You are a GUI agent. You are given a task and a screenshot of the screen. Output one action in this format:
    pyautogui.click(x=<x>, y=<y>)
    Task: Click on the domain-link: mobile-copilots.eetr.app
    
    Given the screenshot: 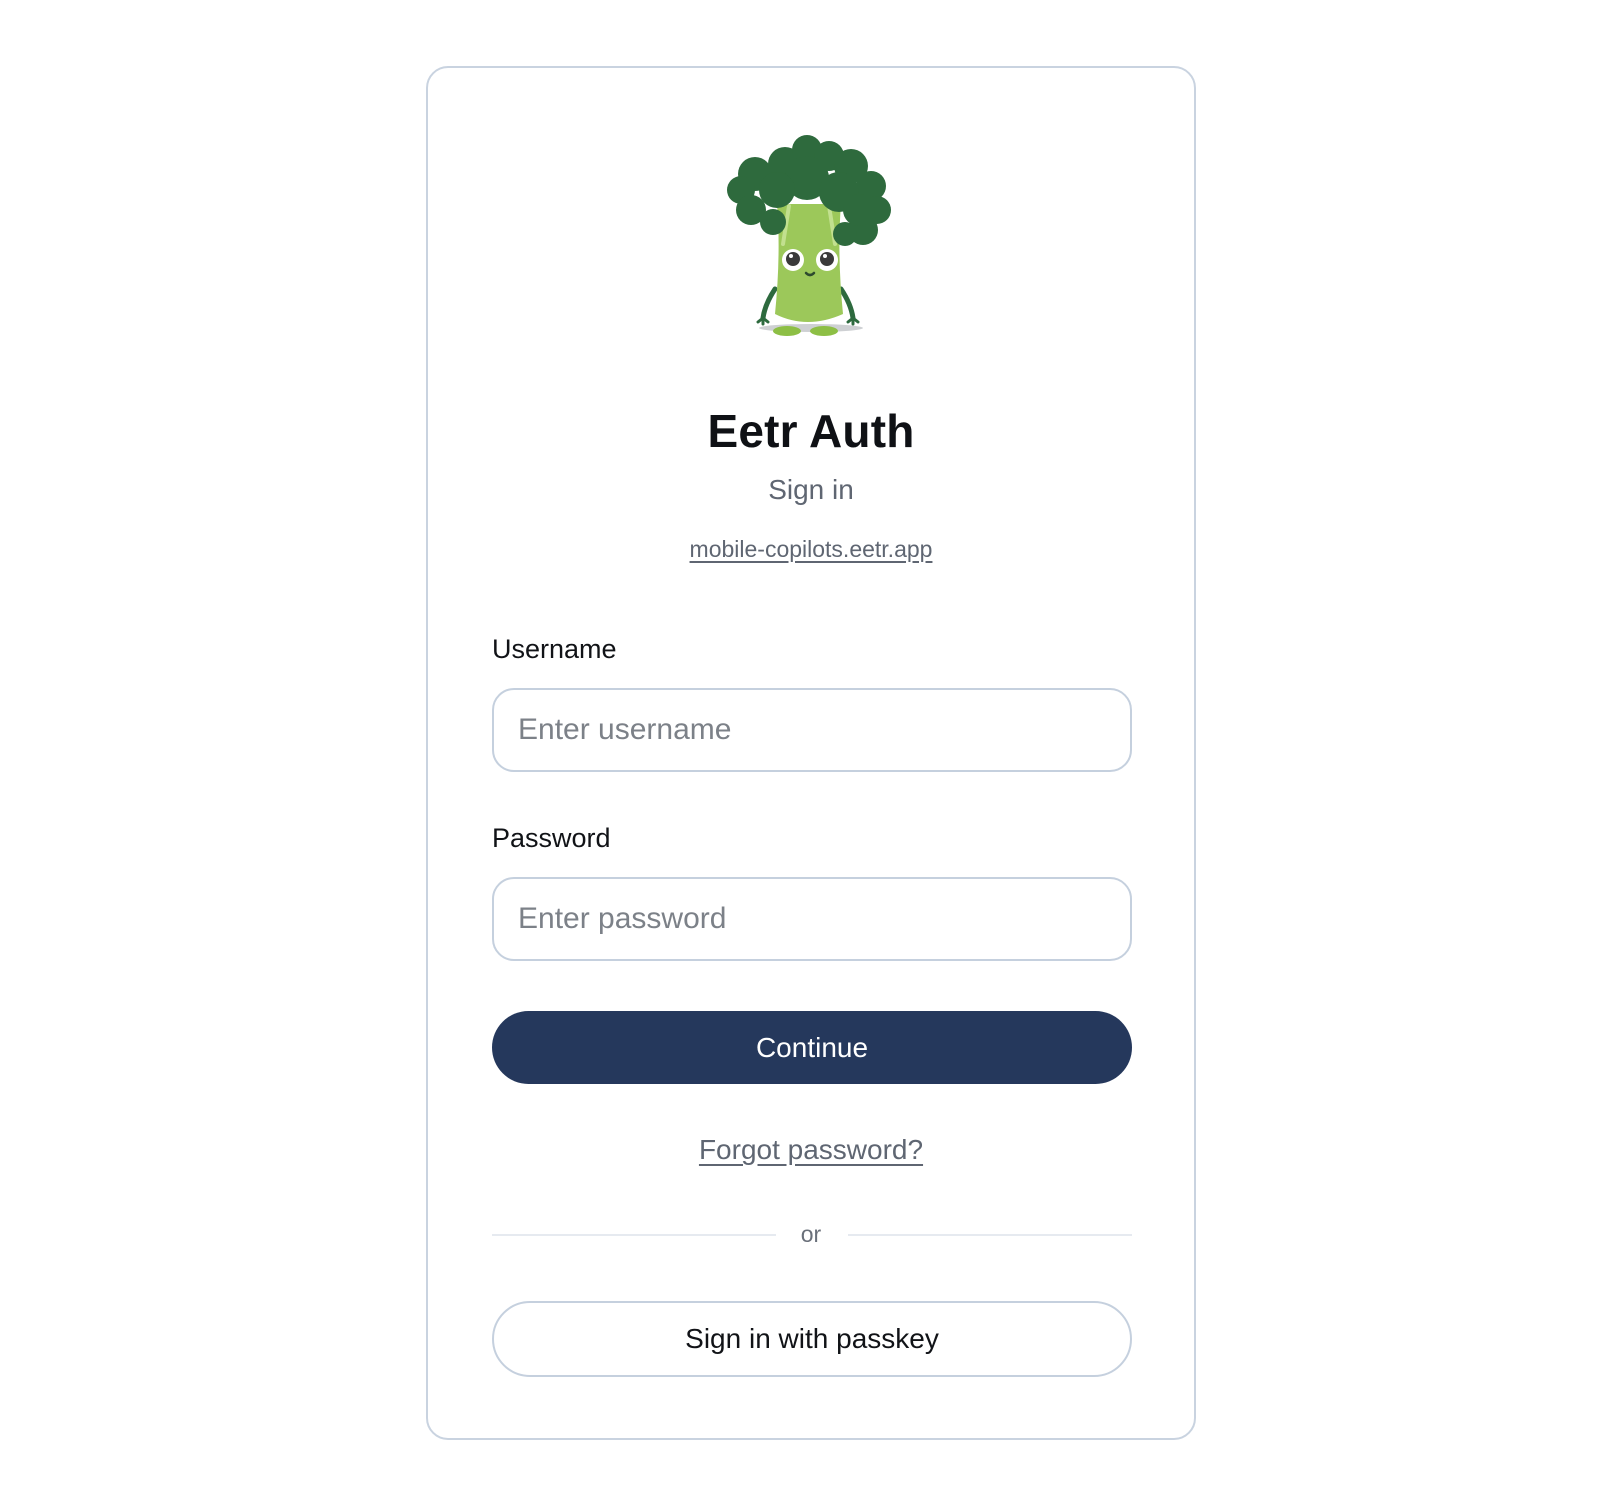 What is the action you would take?
    pyautogui.click(x=811, y=549)
    